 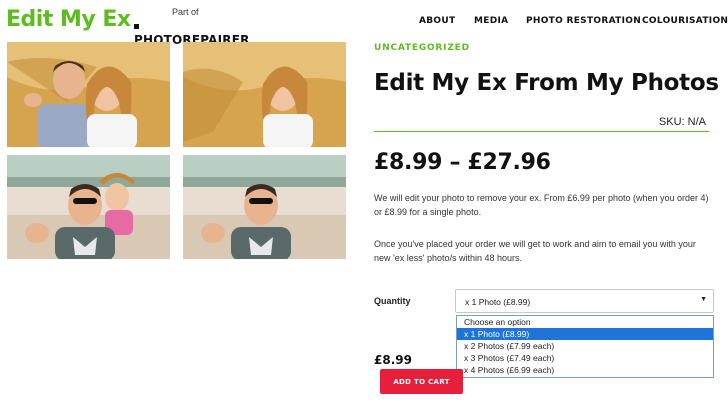 What do you see at coordinates (703, 299) in the screenshot?
I see `dropdown-arrow-icon: ▼` at bounding box center [703, 299].